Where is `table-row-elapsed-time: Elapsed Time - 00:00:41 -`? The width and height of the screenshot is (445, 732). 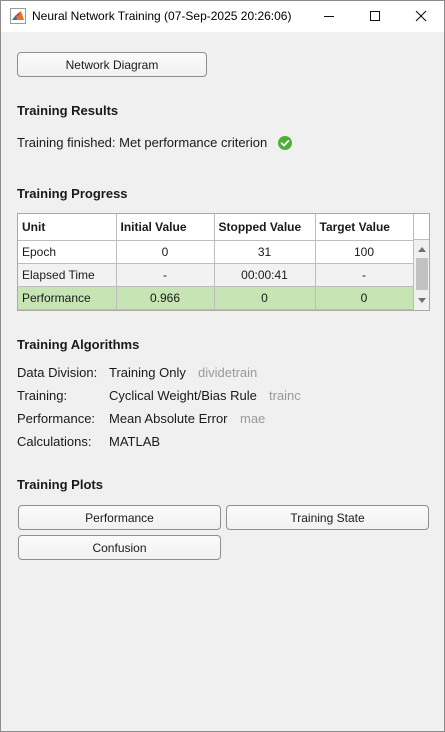
table-row-elapsed-time: Elapsed Time - 00:00:41 - is located at coordinates (216, 274).